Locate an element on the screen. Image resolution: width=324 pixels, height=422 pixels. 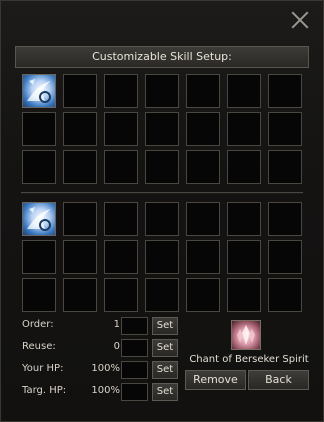
setting-row-targ-hp: Targ. HP: 100% Set is located at coordinates (102, 393).